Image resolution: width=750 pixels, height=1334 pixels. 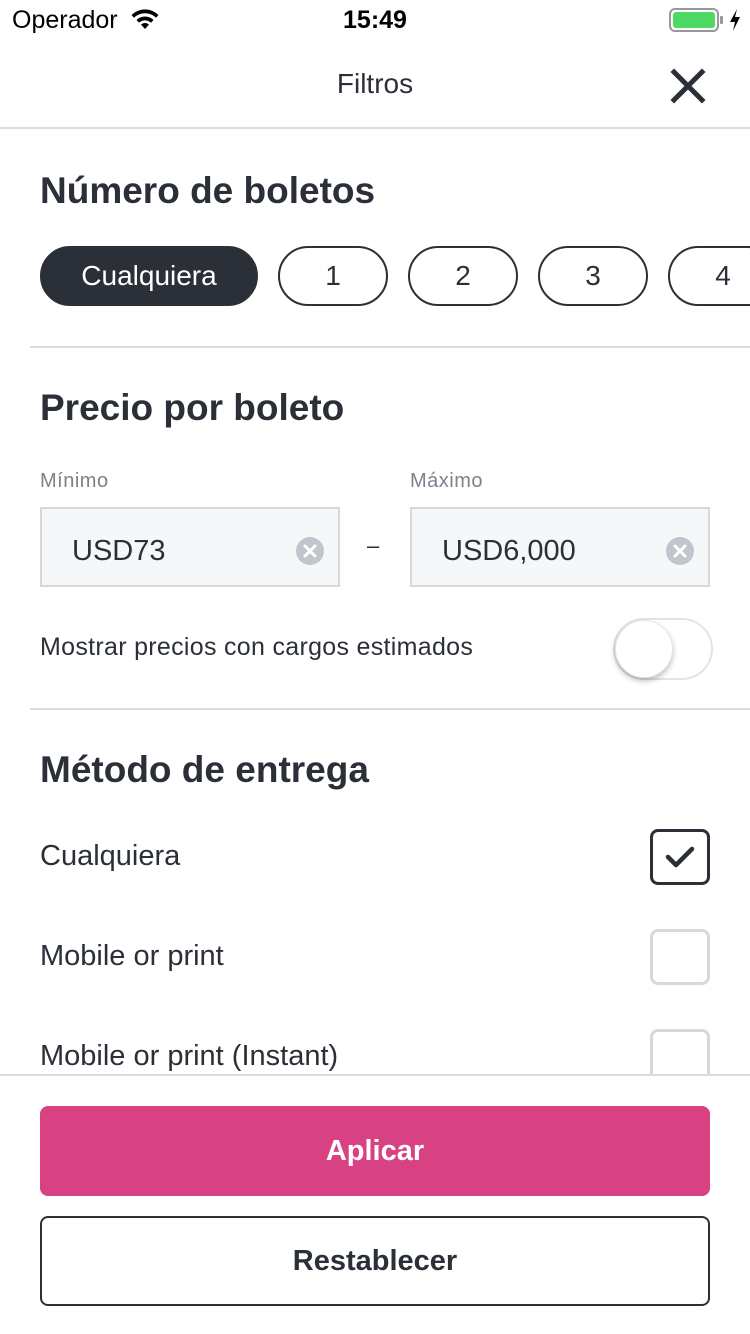 I want to click on header: Filtros, so click(x=375, y=84).